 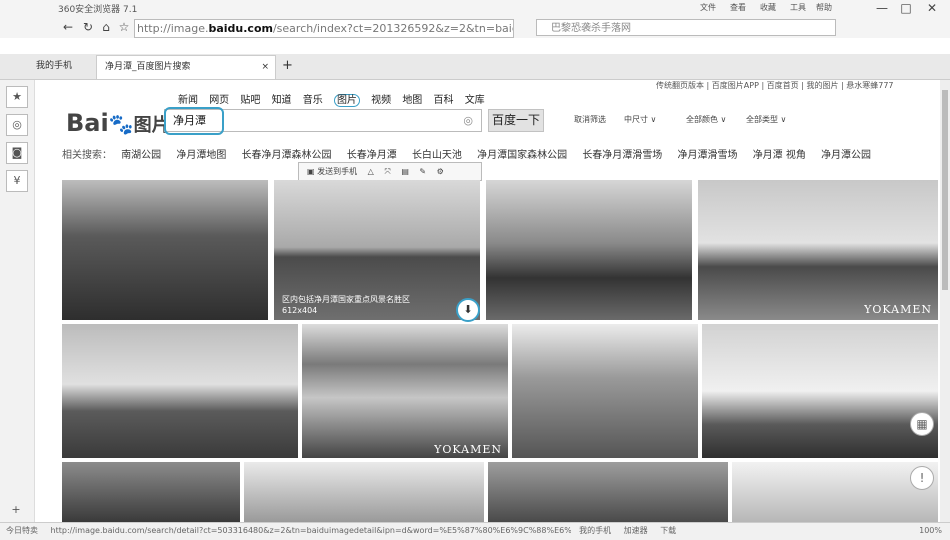 I want to click on nav-map: 地图, so click(x=412, y=100).